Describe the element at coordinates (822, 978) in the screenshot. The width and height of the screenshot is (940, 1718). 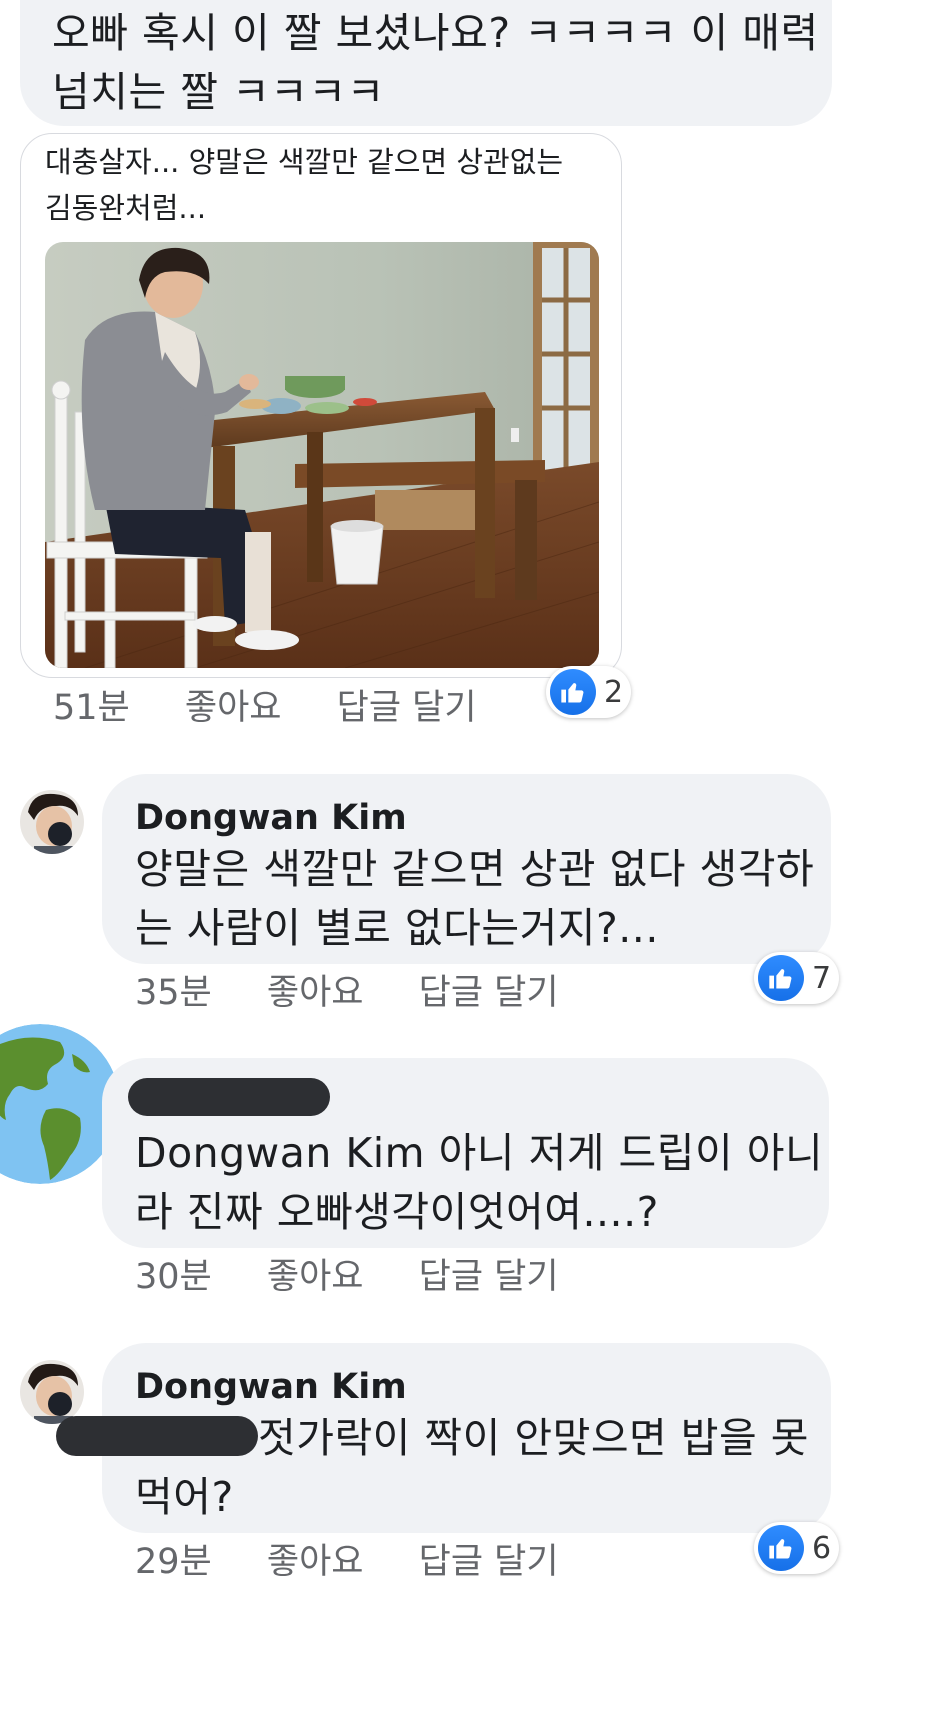
I see `reaction-count: 7` at that location.